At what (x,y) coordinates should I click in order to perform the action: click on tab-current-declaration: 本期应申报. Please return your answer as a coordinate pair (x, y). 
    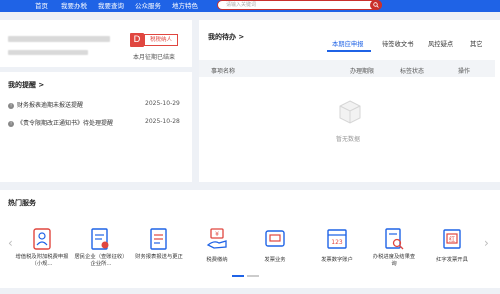
    Looking at the image, I should click on (347, 43).